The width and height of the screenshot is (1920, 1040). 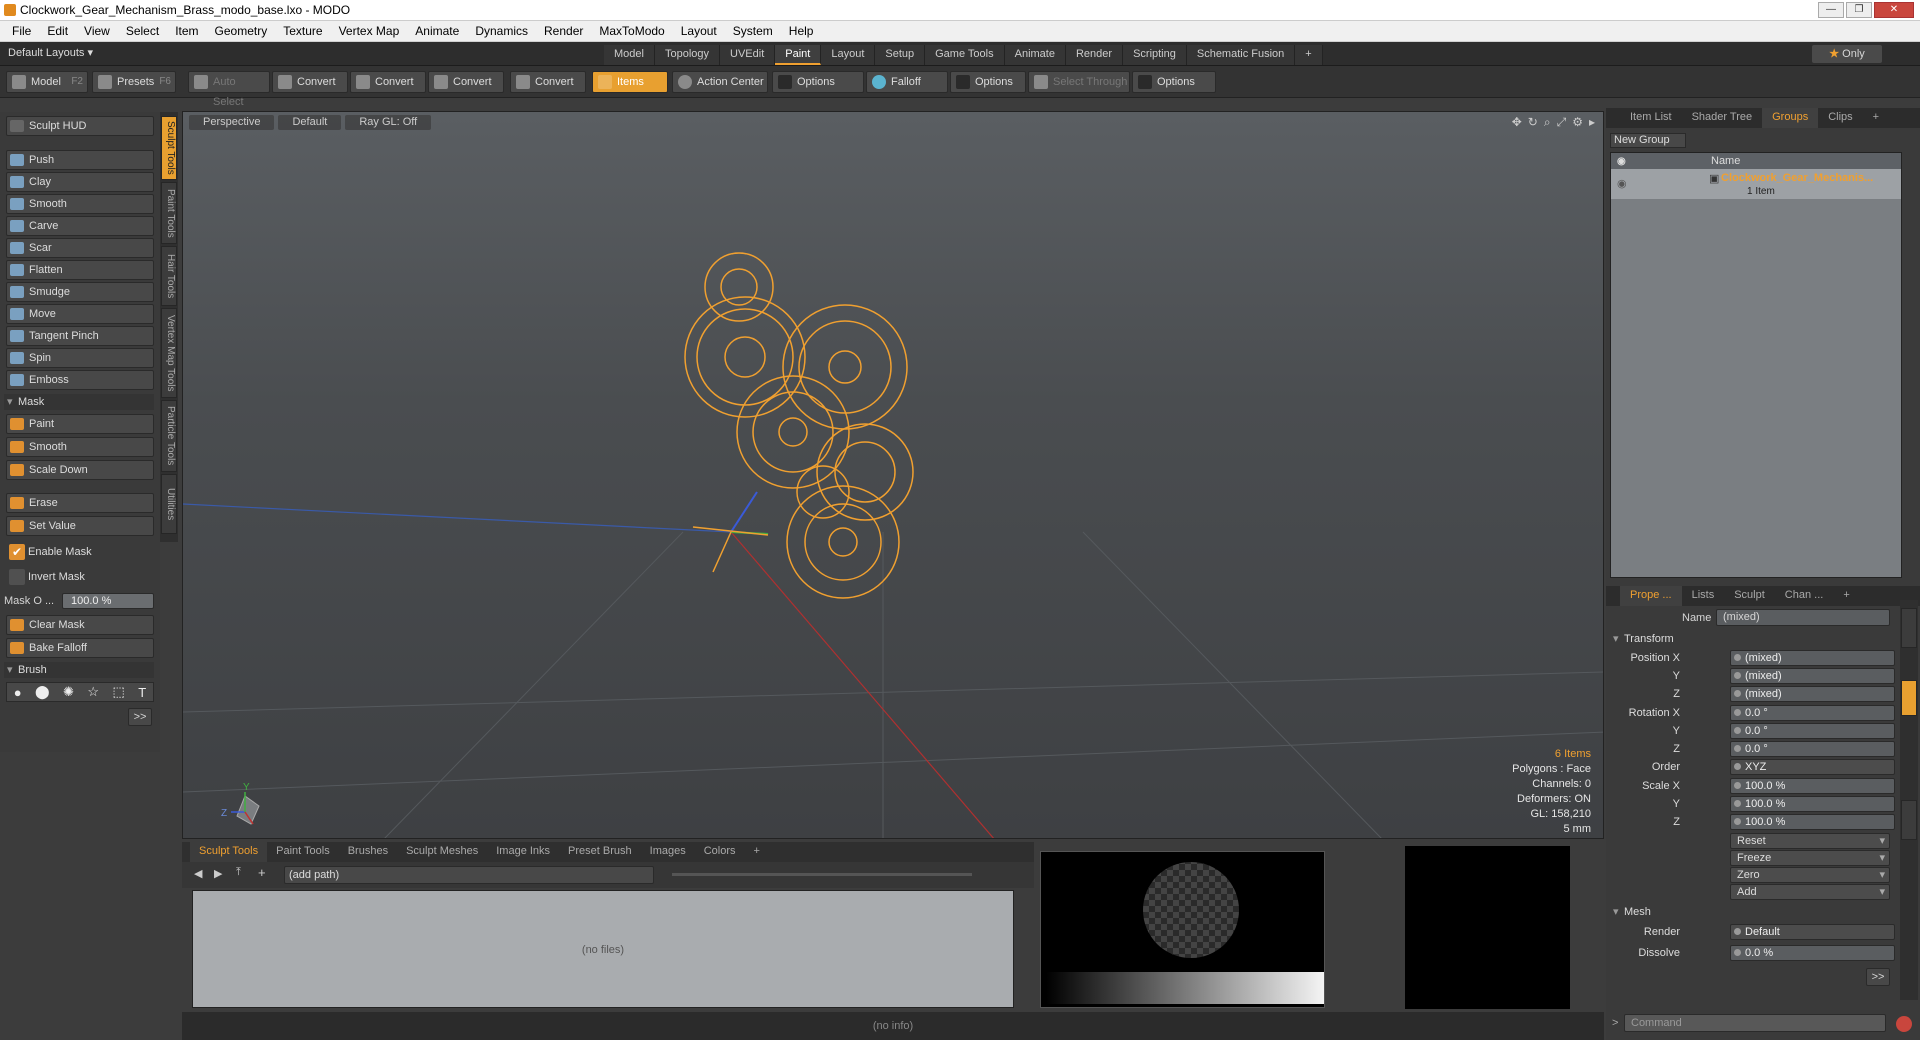 I want to click on tool-emboss: Emboss, so click(x=80, y=380).